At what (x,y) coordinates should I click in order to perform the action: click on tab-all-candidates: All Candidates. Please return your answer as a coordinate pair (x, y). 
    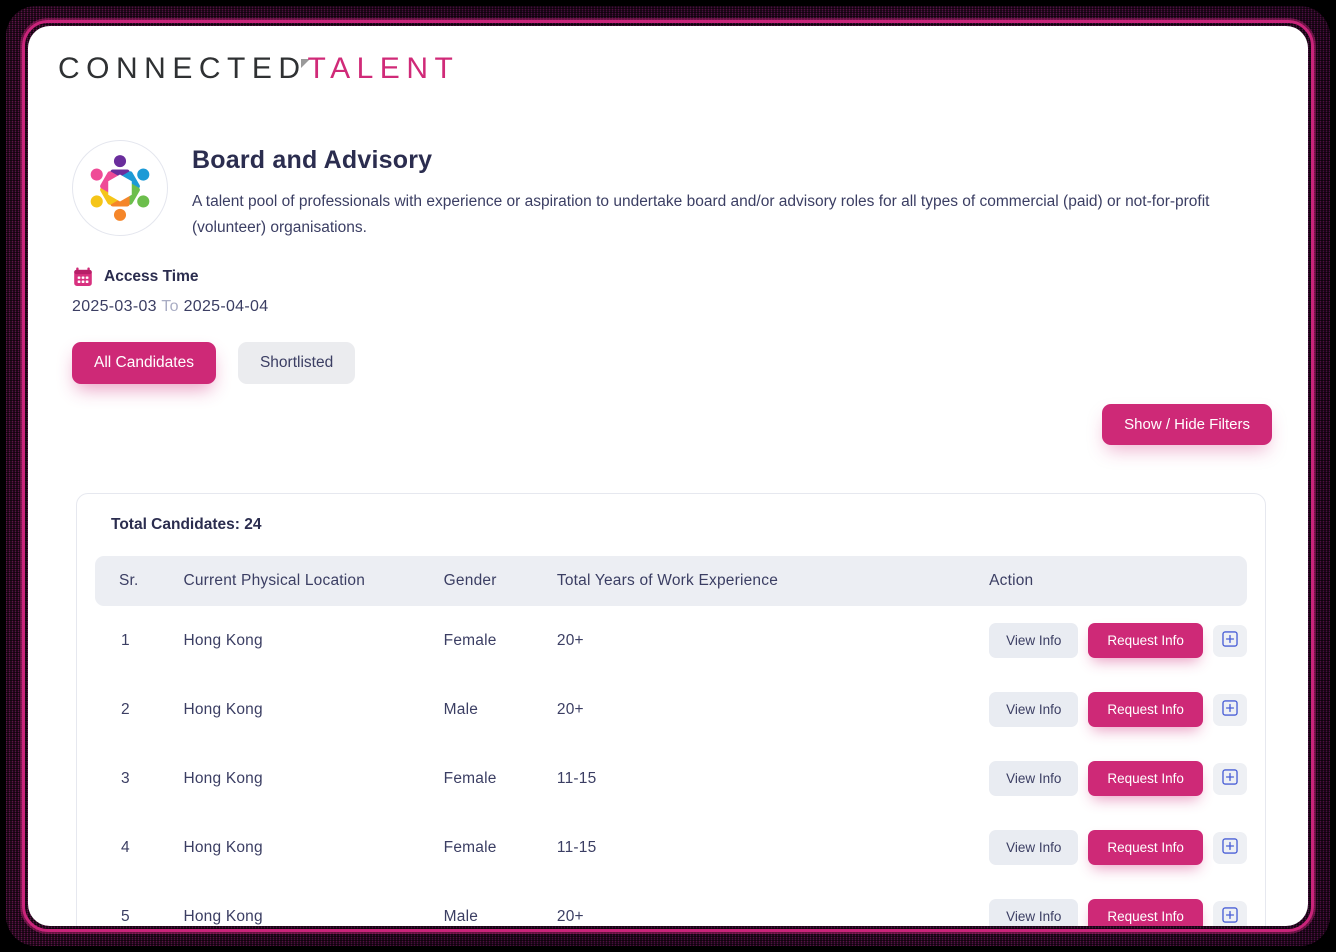
    Looking at the image, I should click on (144, 363).